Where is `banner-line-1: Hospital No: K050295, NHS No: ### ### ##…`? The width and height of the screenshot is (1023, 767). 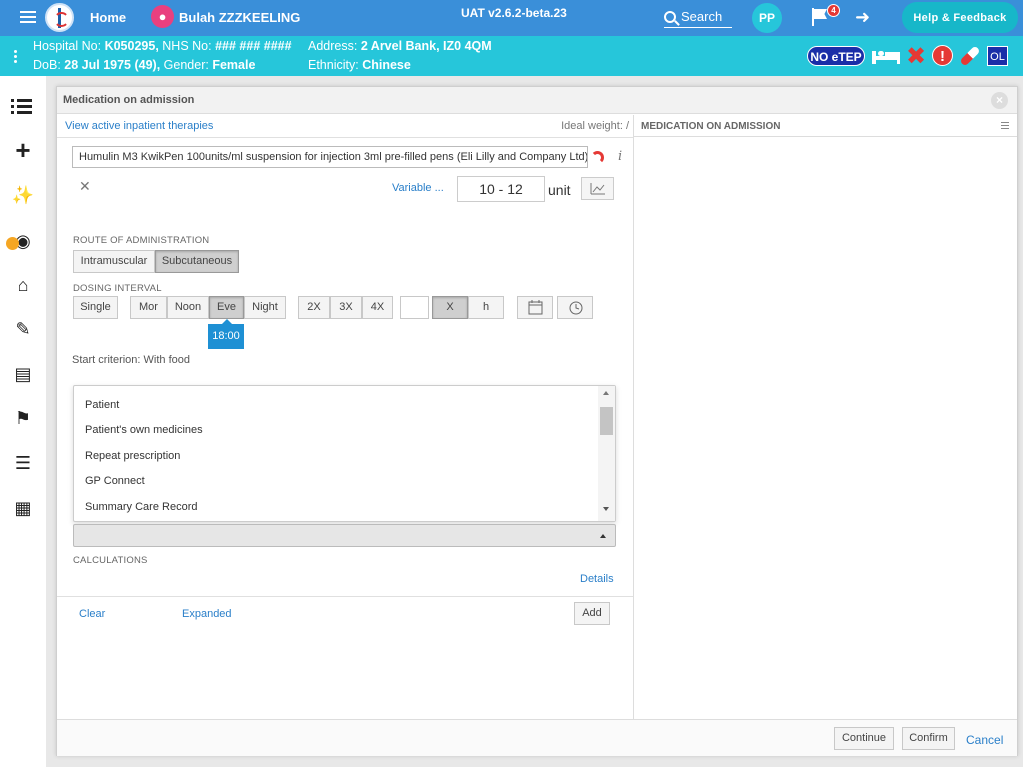
banner-line-1: Hospital No: K050295, NHS No: ### ### ##… is located at coordinates (162, 46).